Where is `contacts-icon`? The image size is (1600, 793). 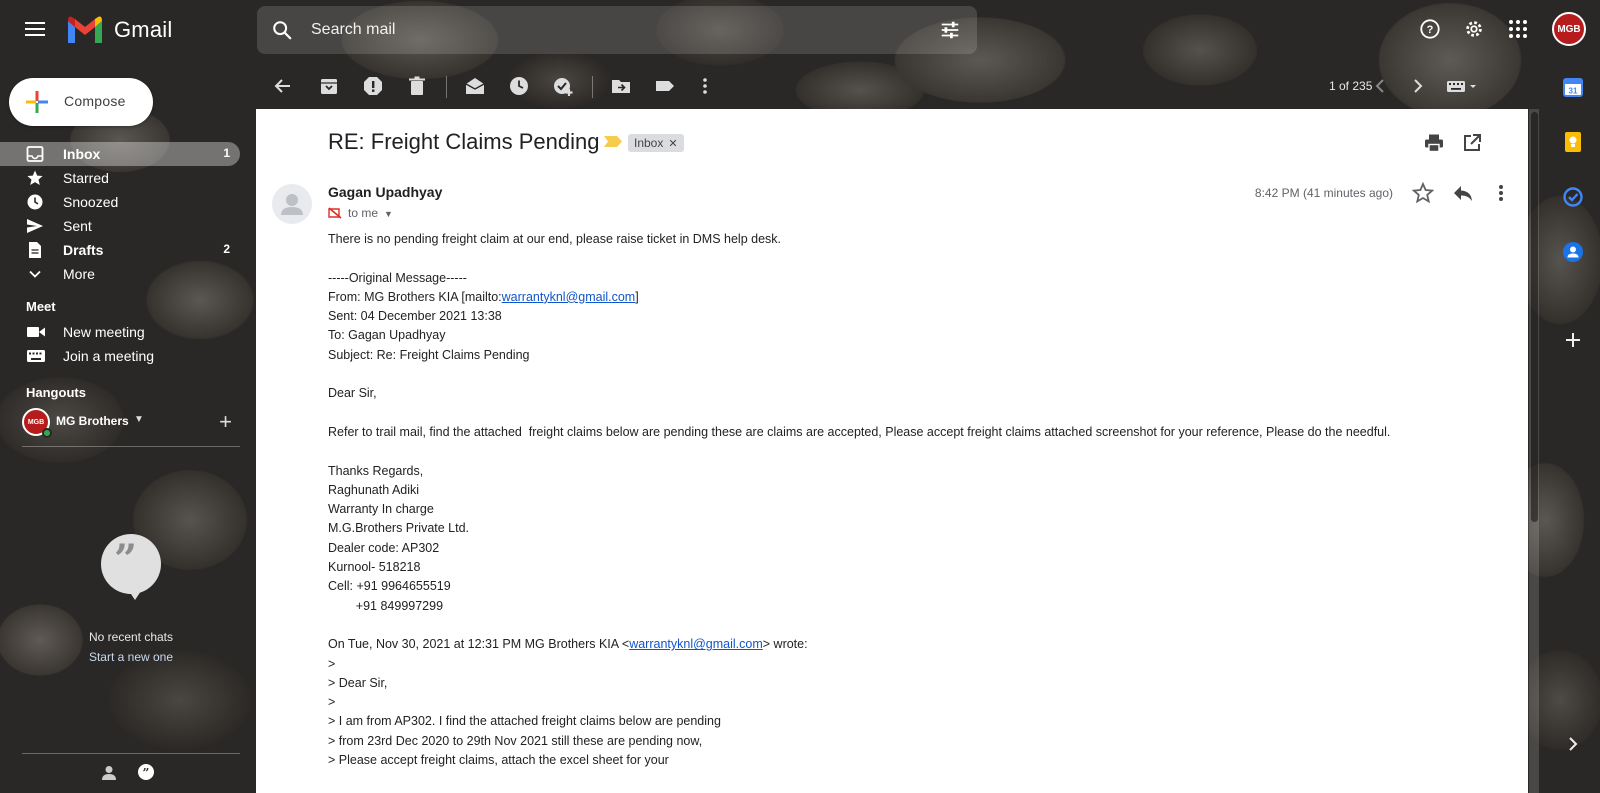 contacts-icon is located at coordinates (1573, 252).